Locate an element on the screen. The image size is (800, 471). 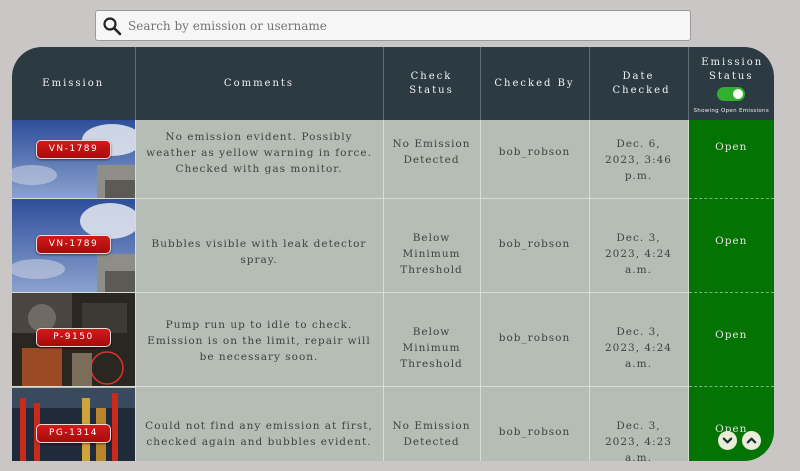
emission-image-cell: P-9150 is located at coordinates (74, 339).